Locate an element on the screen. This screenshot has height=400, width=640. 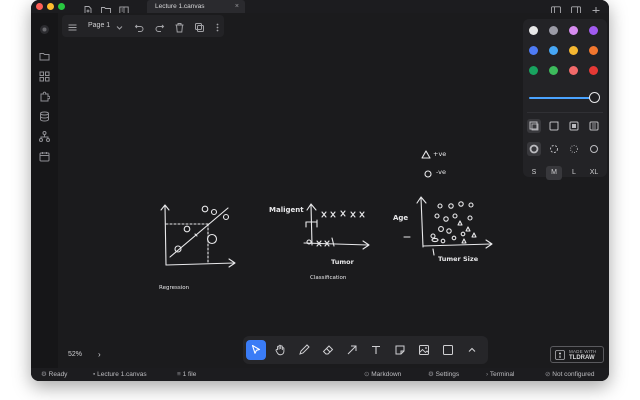
badge-line1: MADE WITH is located at coordinates (583, 351).